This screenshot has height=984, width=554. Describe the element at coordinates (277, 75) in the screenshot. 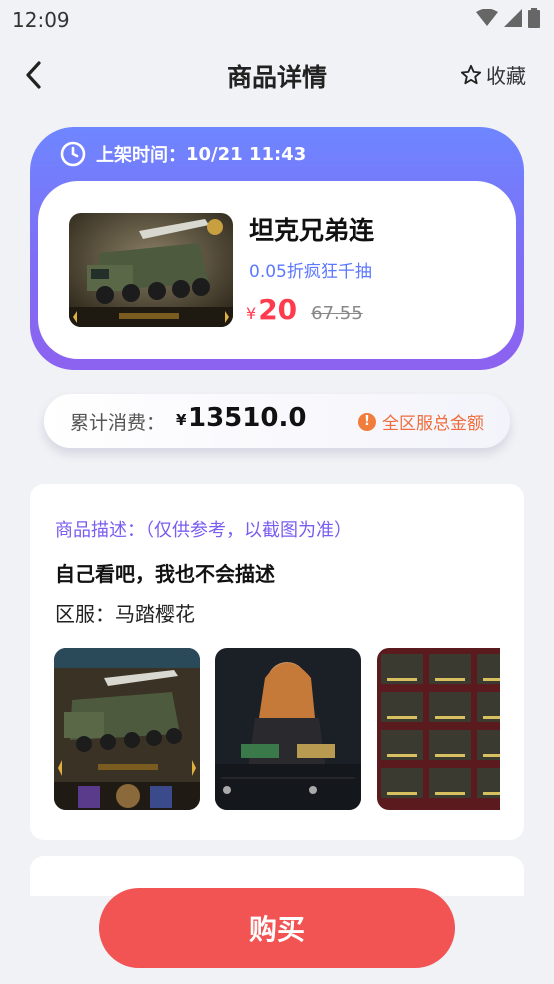

I see `app-header: 商品详情 收藏` at that location.